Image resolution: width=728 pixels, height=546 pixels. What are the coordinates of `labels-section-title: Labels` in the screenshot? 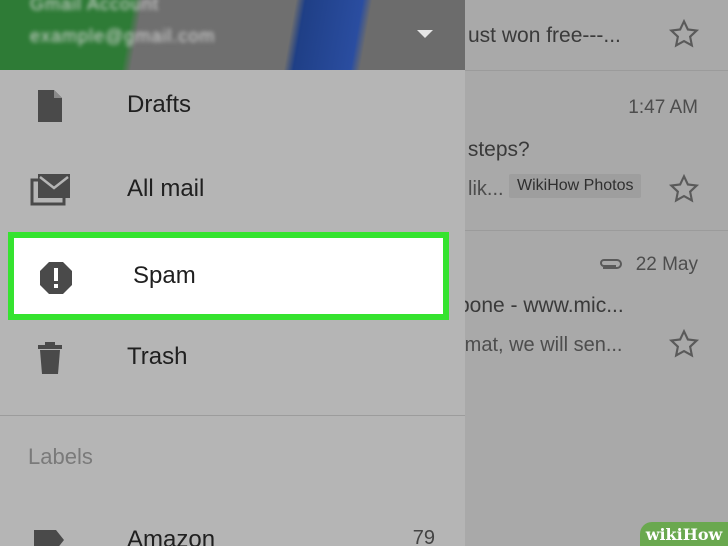 It's located at (60, 456).